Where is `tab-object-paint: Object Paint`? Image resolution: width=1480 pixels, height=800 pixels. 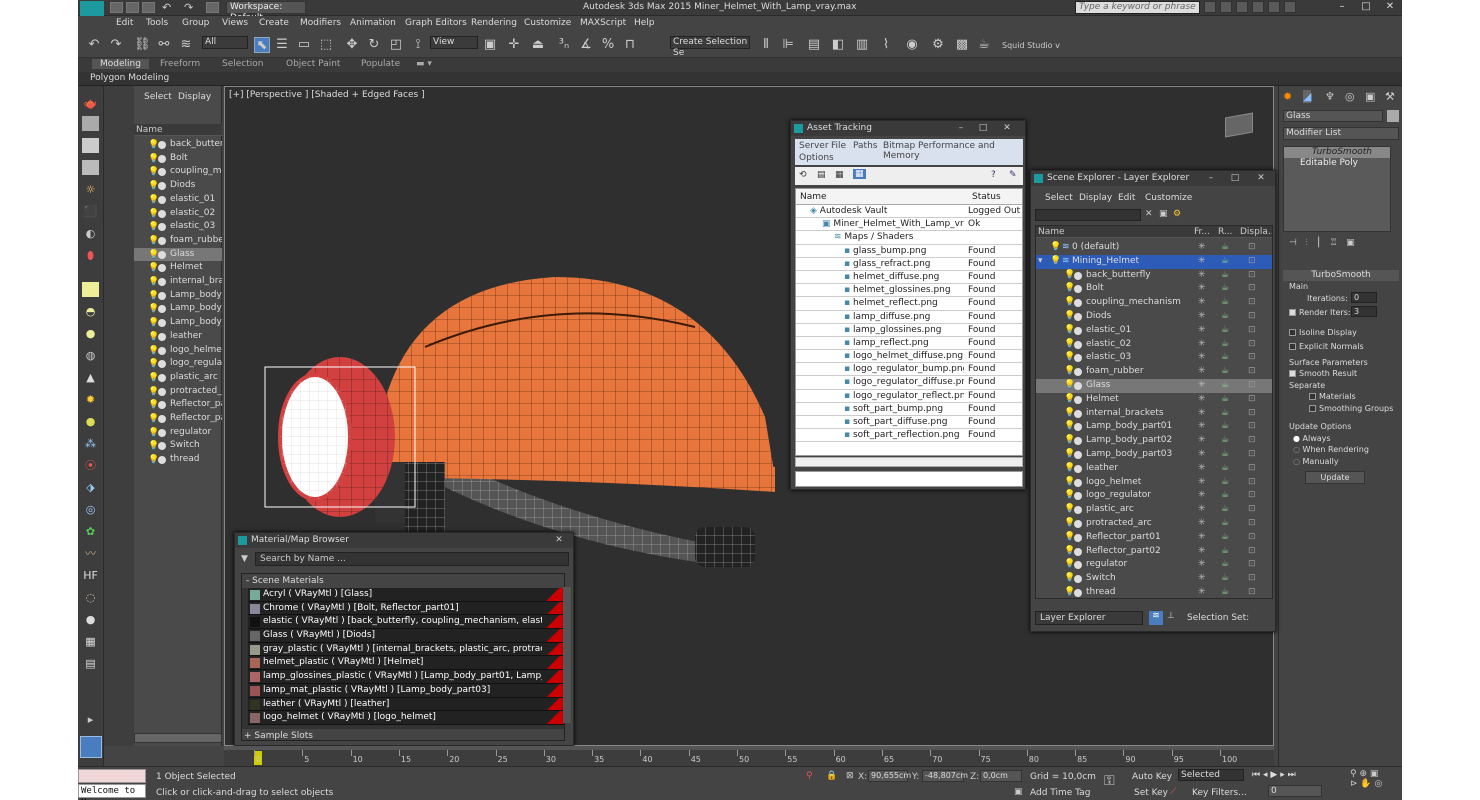
tab-object-paint: Object Paint is located at coordinates (313, 64).